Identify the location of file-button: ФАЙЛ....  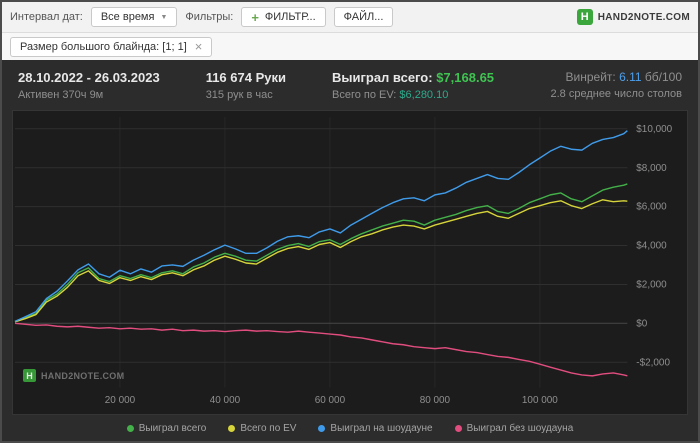
(363, 17).